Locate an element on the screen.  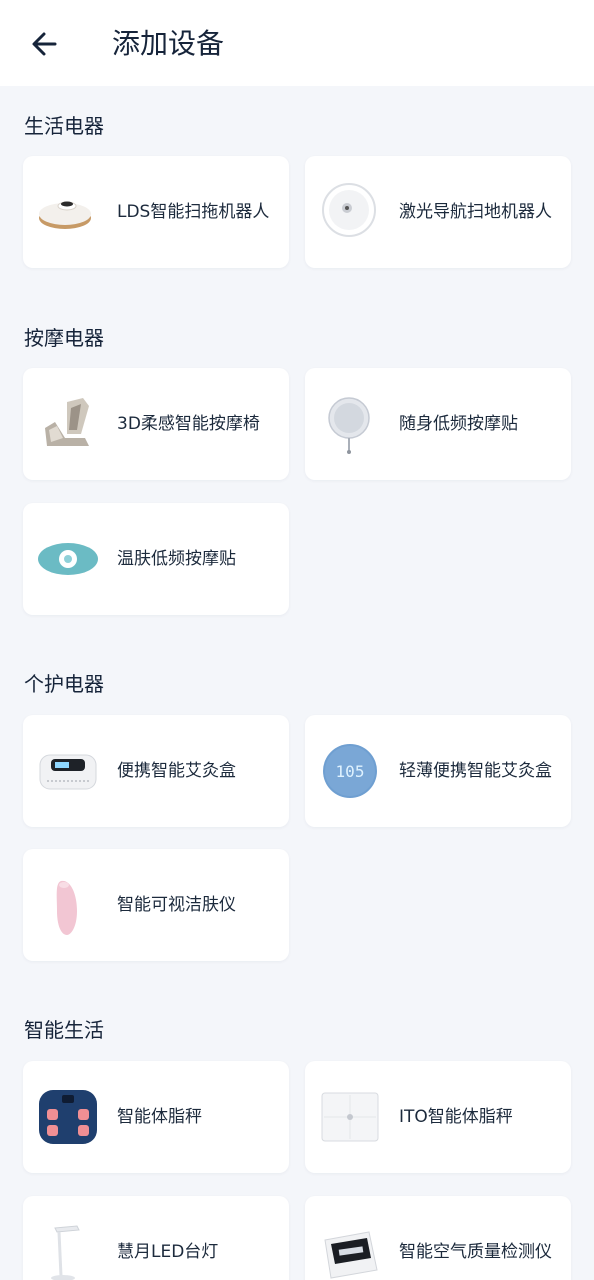
device-label: 智能可视洁肤仪 is located at coordinates (176, 905).